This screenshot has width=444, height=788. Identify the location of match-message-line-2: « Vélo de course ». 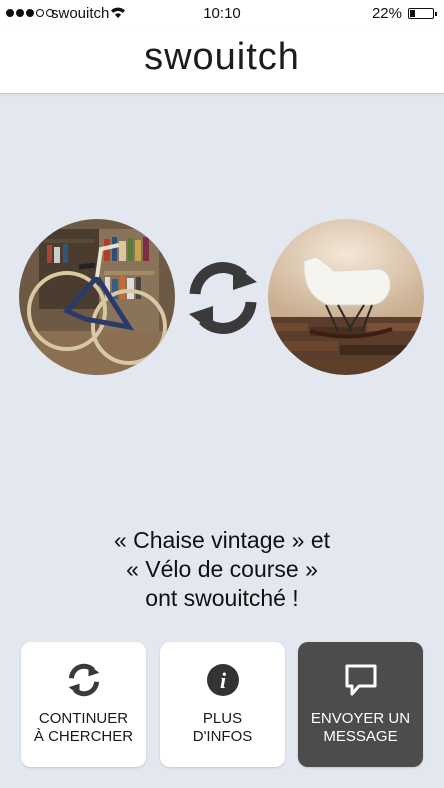
(222, 569).